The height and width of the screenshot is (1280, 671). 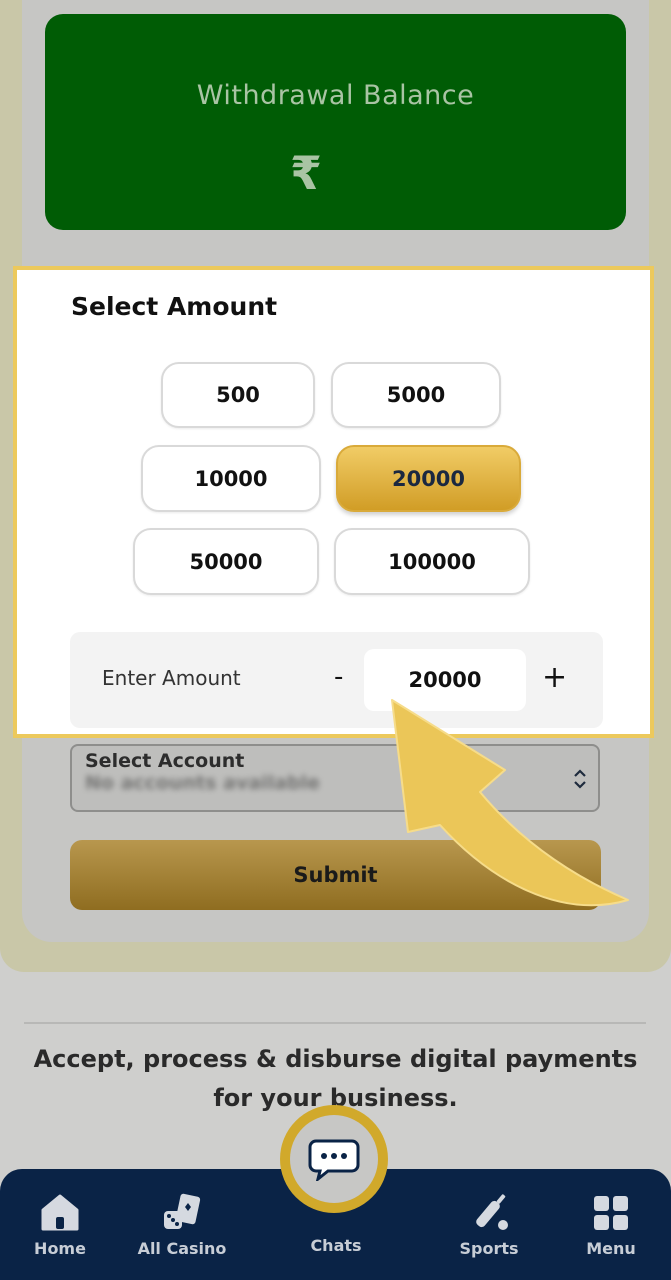 What do you see at coordinates (489, 1248) in the screenshot?
I see `nav-sports-label: Sports` at bounding box center [489, 1248].